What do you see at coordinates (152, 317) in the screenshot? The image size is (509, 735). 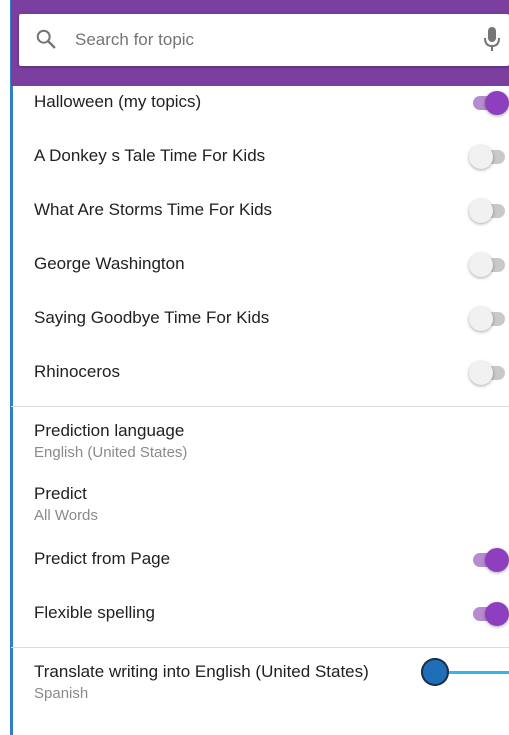 I see `topic-label: Saying Goodbye Time For Kids` at bounding box center [152, 317].